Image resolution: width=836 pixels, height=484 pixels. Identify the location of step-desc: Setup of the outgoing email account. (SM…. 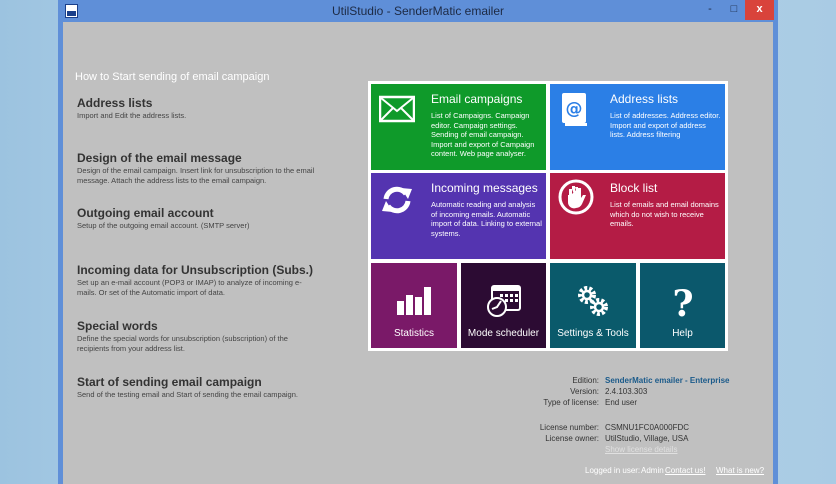
(163, 225).